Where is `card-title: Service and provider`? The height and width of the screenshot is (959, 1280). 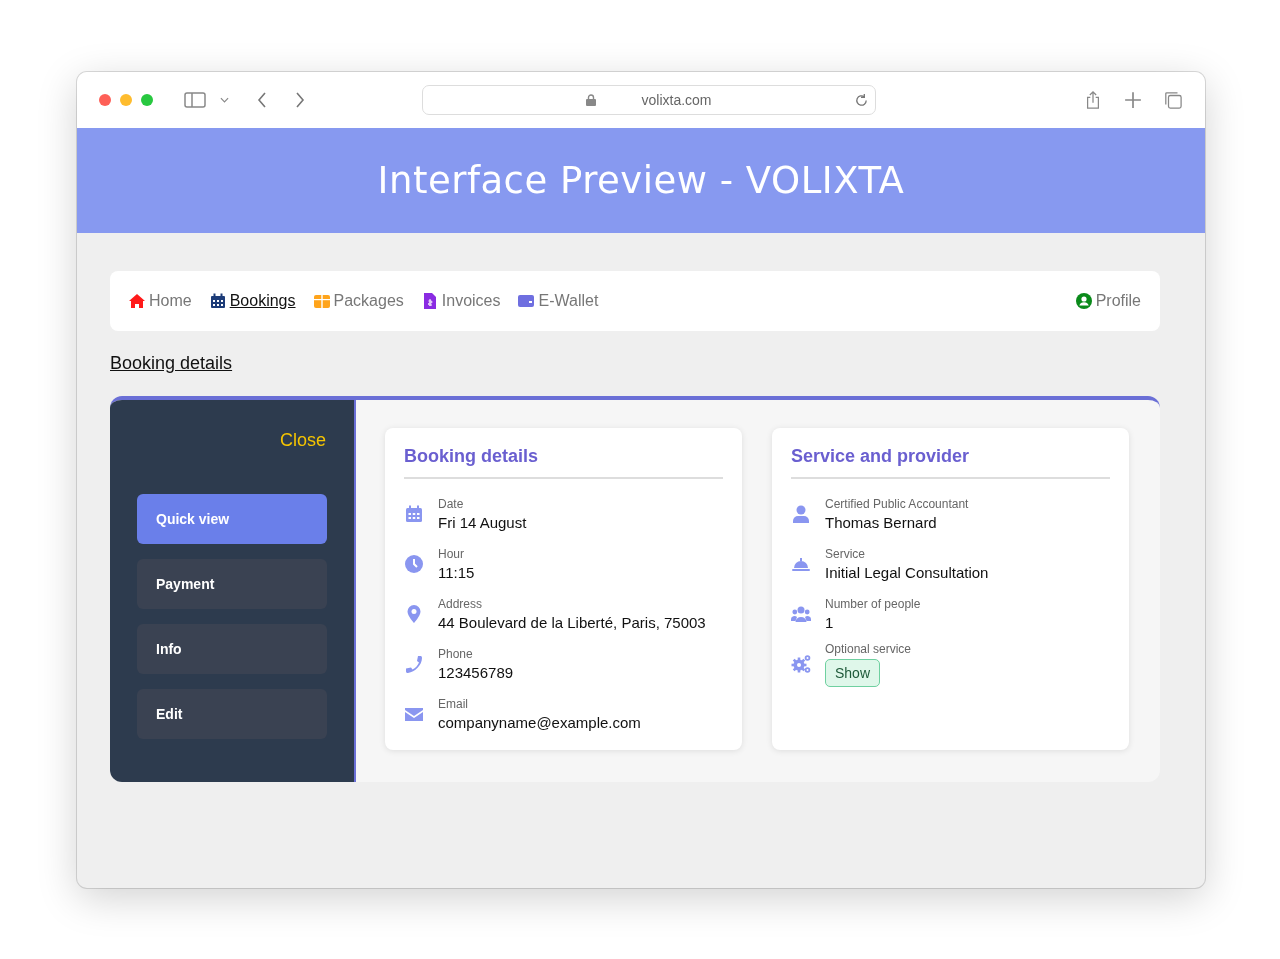
card-title: Service and provider is located at coordinates (950, 462).